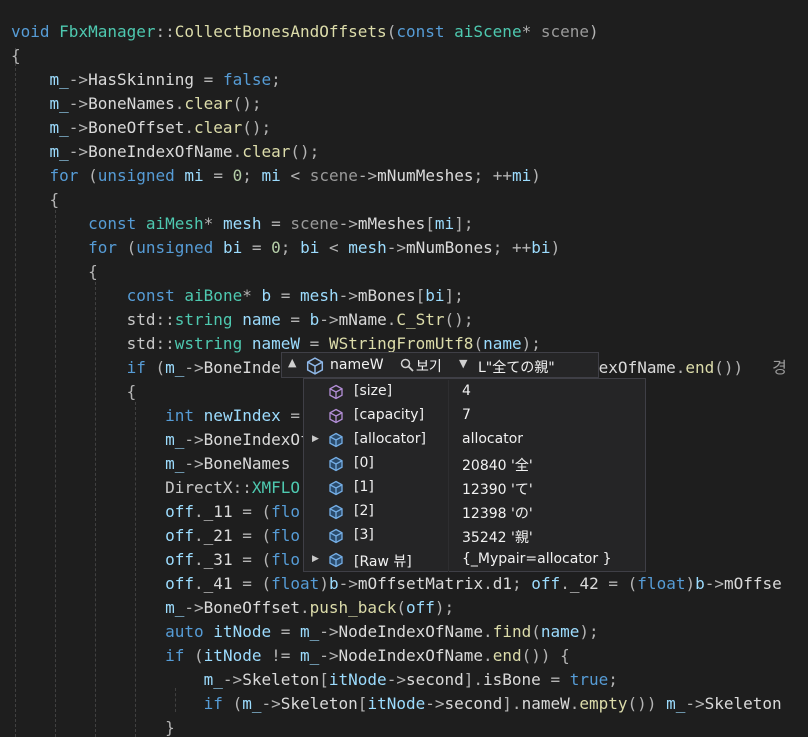  What do you see at coordinates (642, 703) in the screenshot?
I see `code-token: ())` at bounding box center [642, 703].